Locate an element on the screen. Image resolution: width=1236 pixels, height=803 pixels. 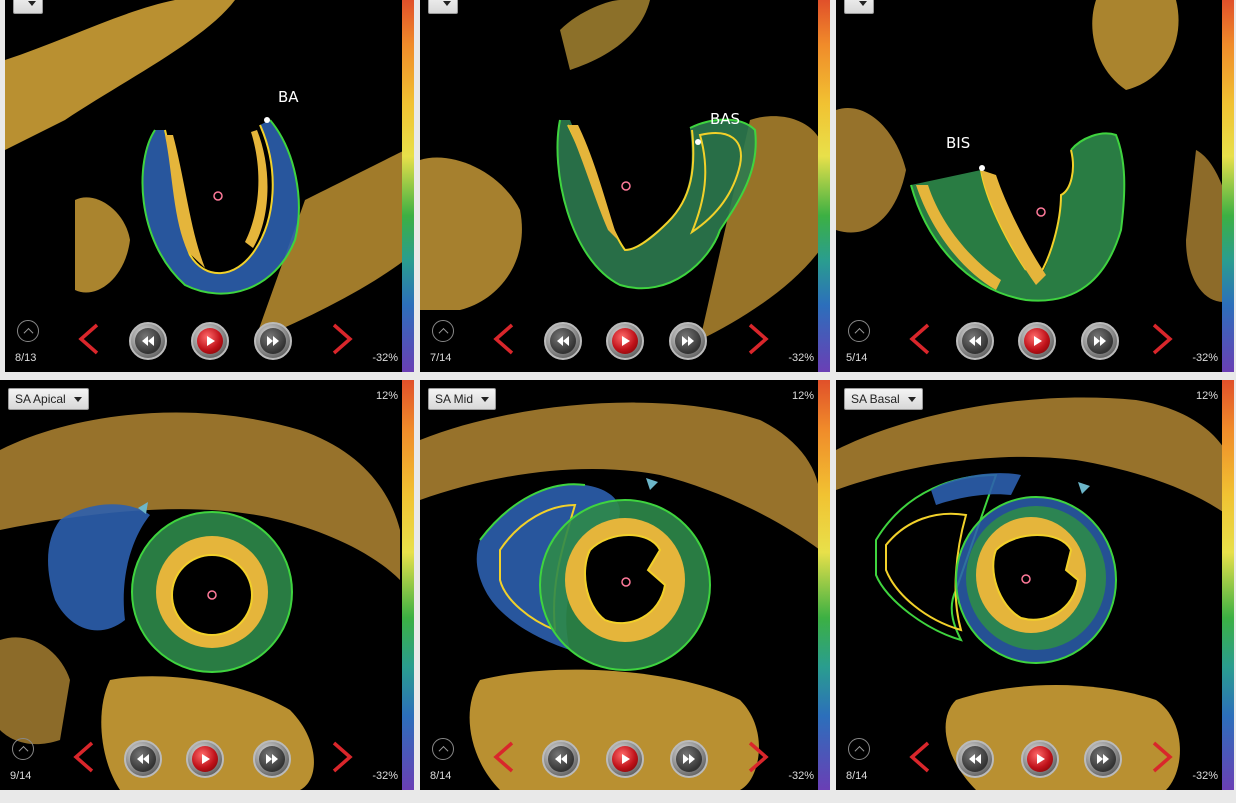
landmark-label: BIS is located at coordinates (958, 143).